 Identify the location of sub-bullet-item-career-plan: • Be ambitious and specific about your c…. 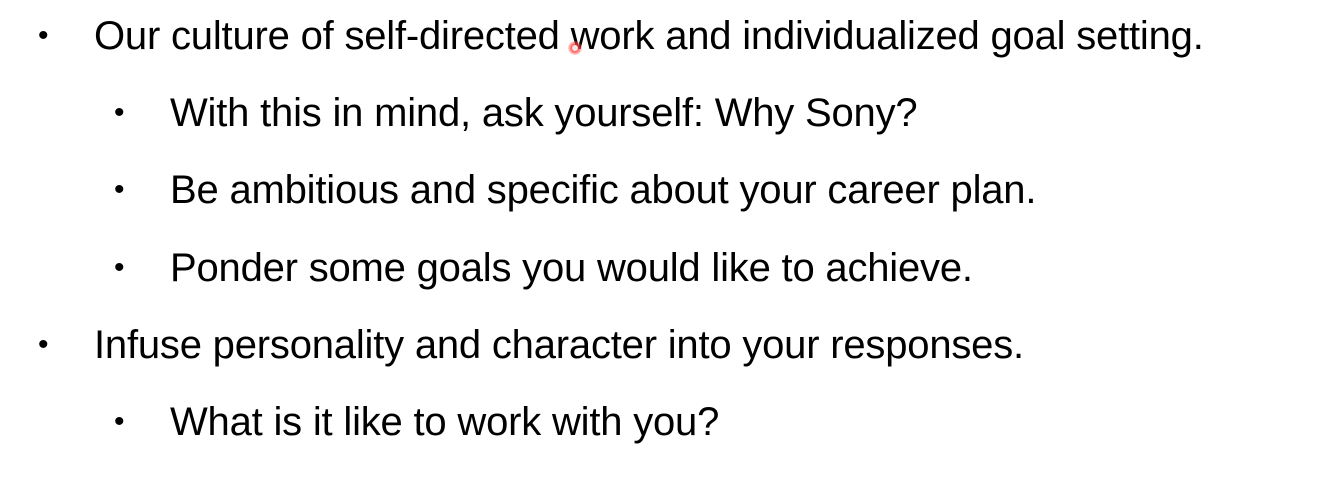
(575, 190).